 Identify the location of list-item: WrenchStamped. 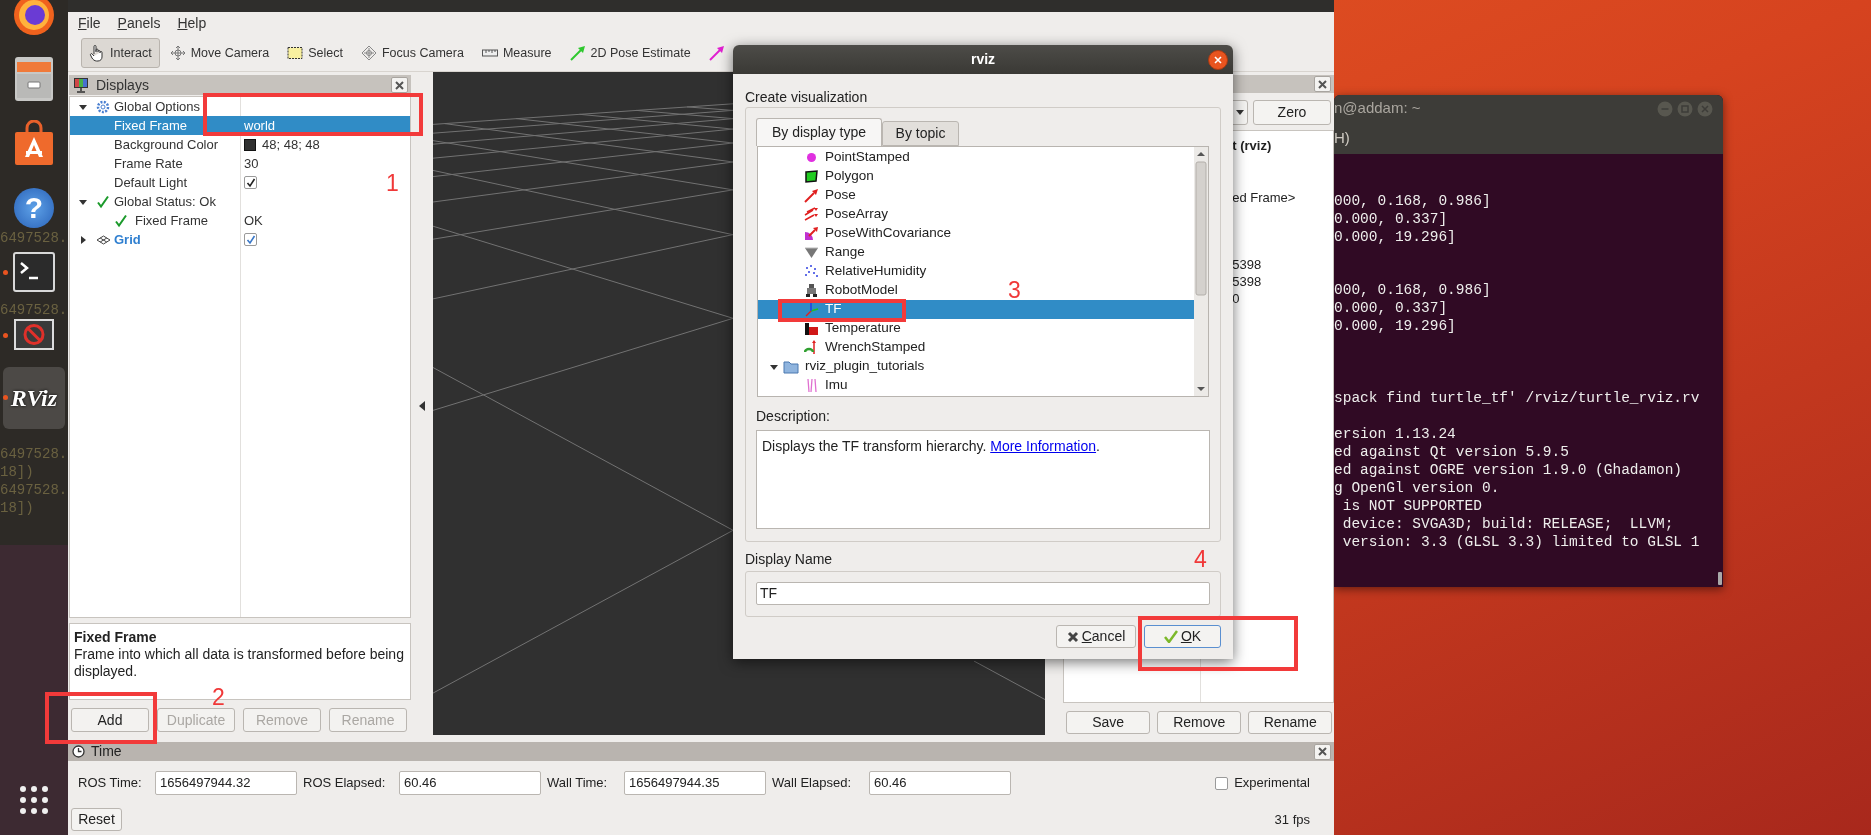
(878, 347).